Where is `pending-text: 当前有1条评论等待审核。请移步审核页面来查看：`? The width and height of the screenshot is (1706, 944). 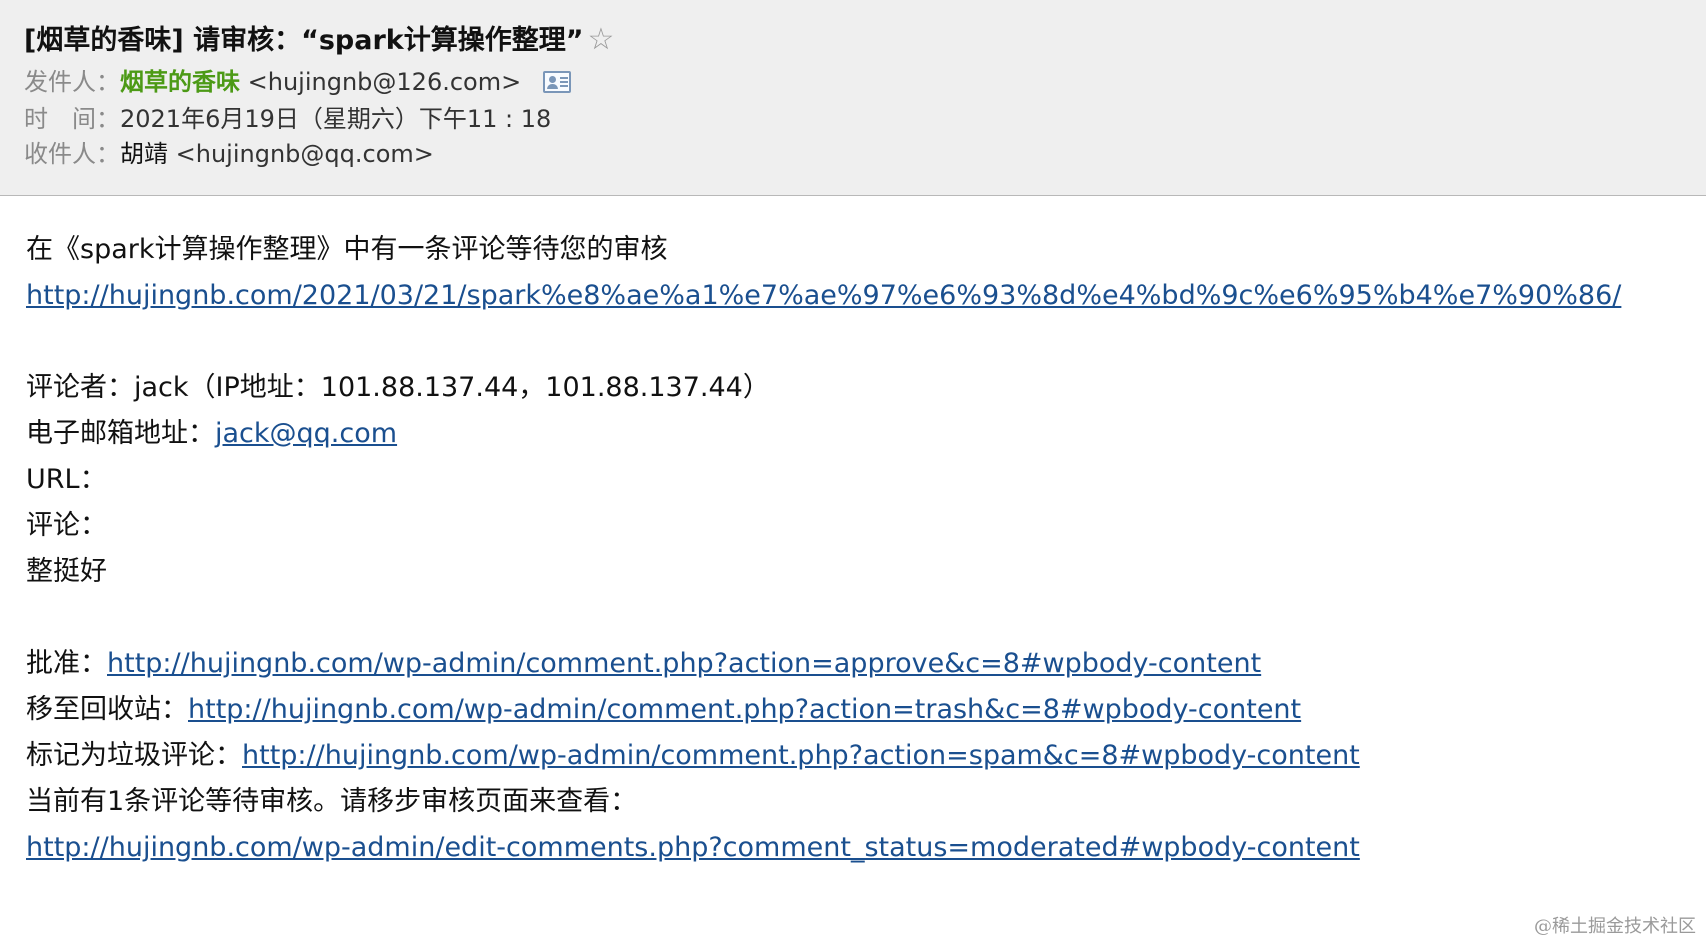
pending-text: 当前有1条评论等待审核。请移步审核页面来查看： is located at coordinates (332, 801).